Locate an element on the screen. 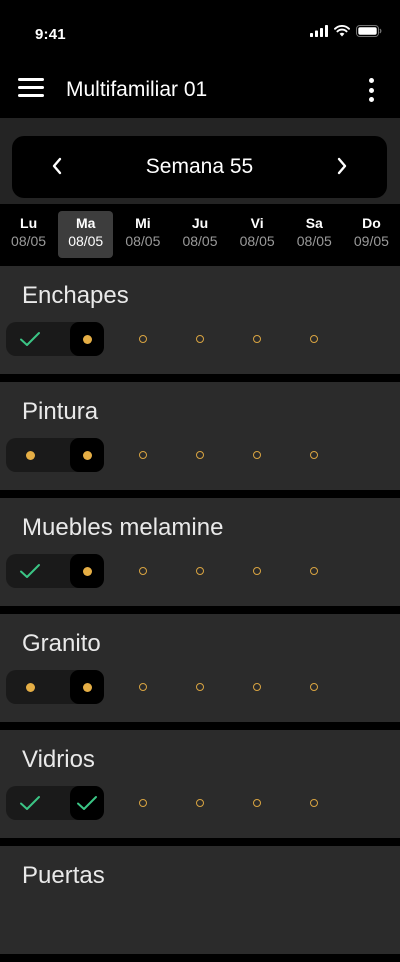 This screenshot has width=400, height=962. task-row: Puertas is located at coordinates (200, 900).